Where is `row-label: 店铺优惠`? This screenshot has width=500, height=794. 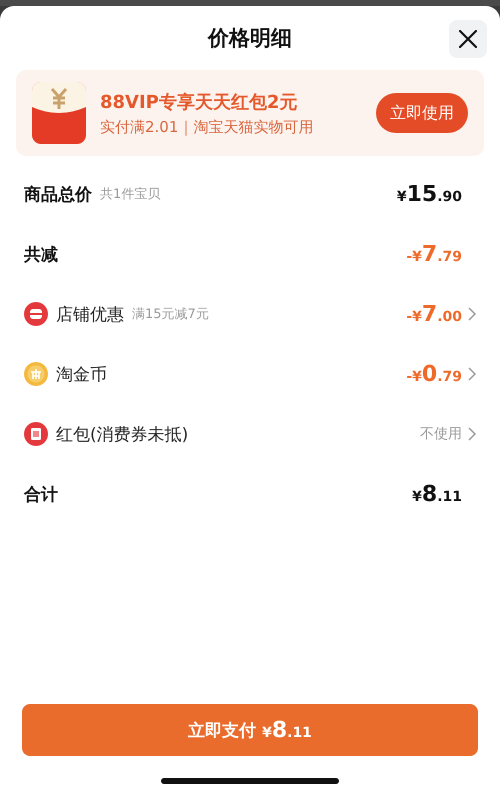 row-label: 店铺优惠 is located at coordinates (90, 315).